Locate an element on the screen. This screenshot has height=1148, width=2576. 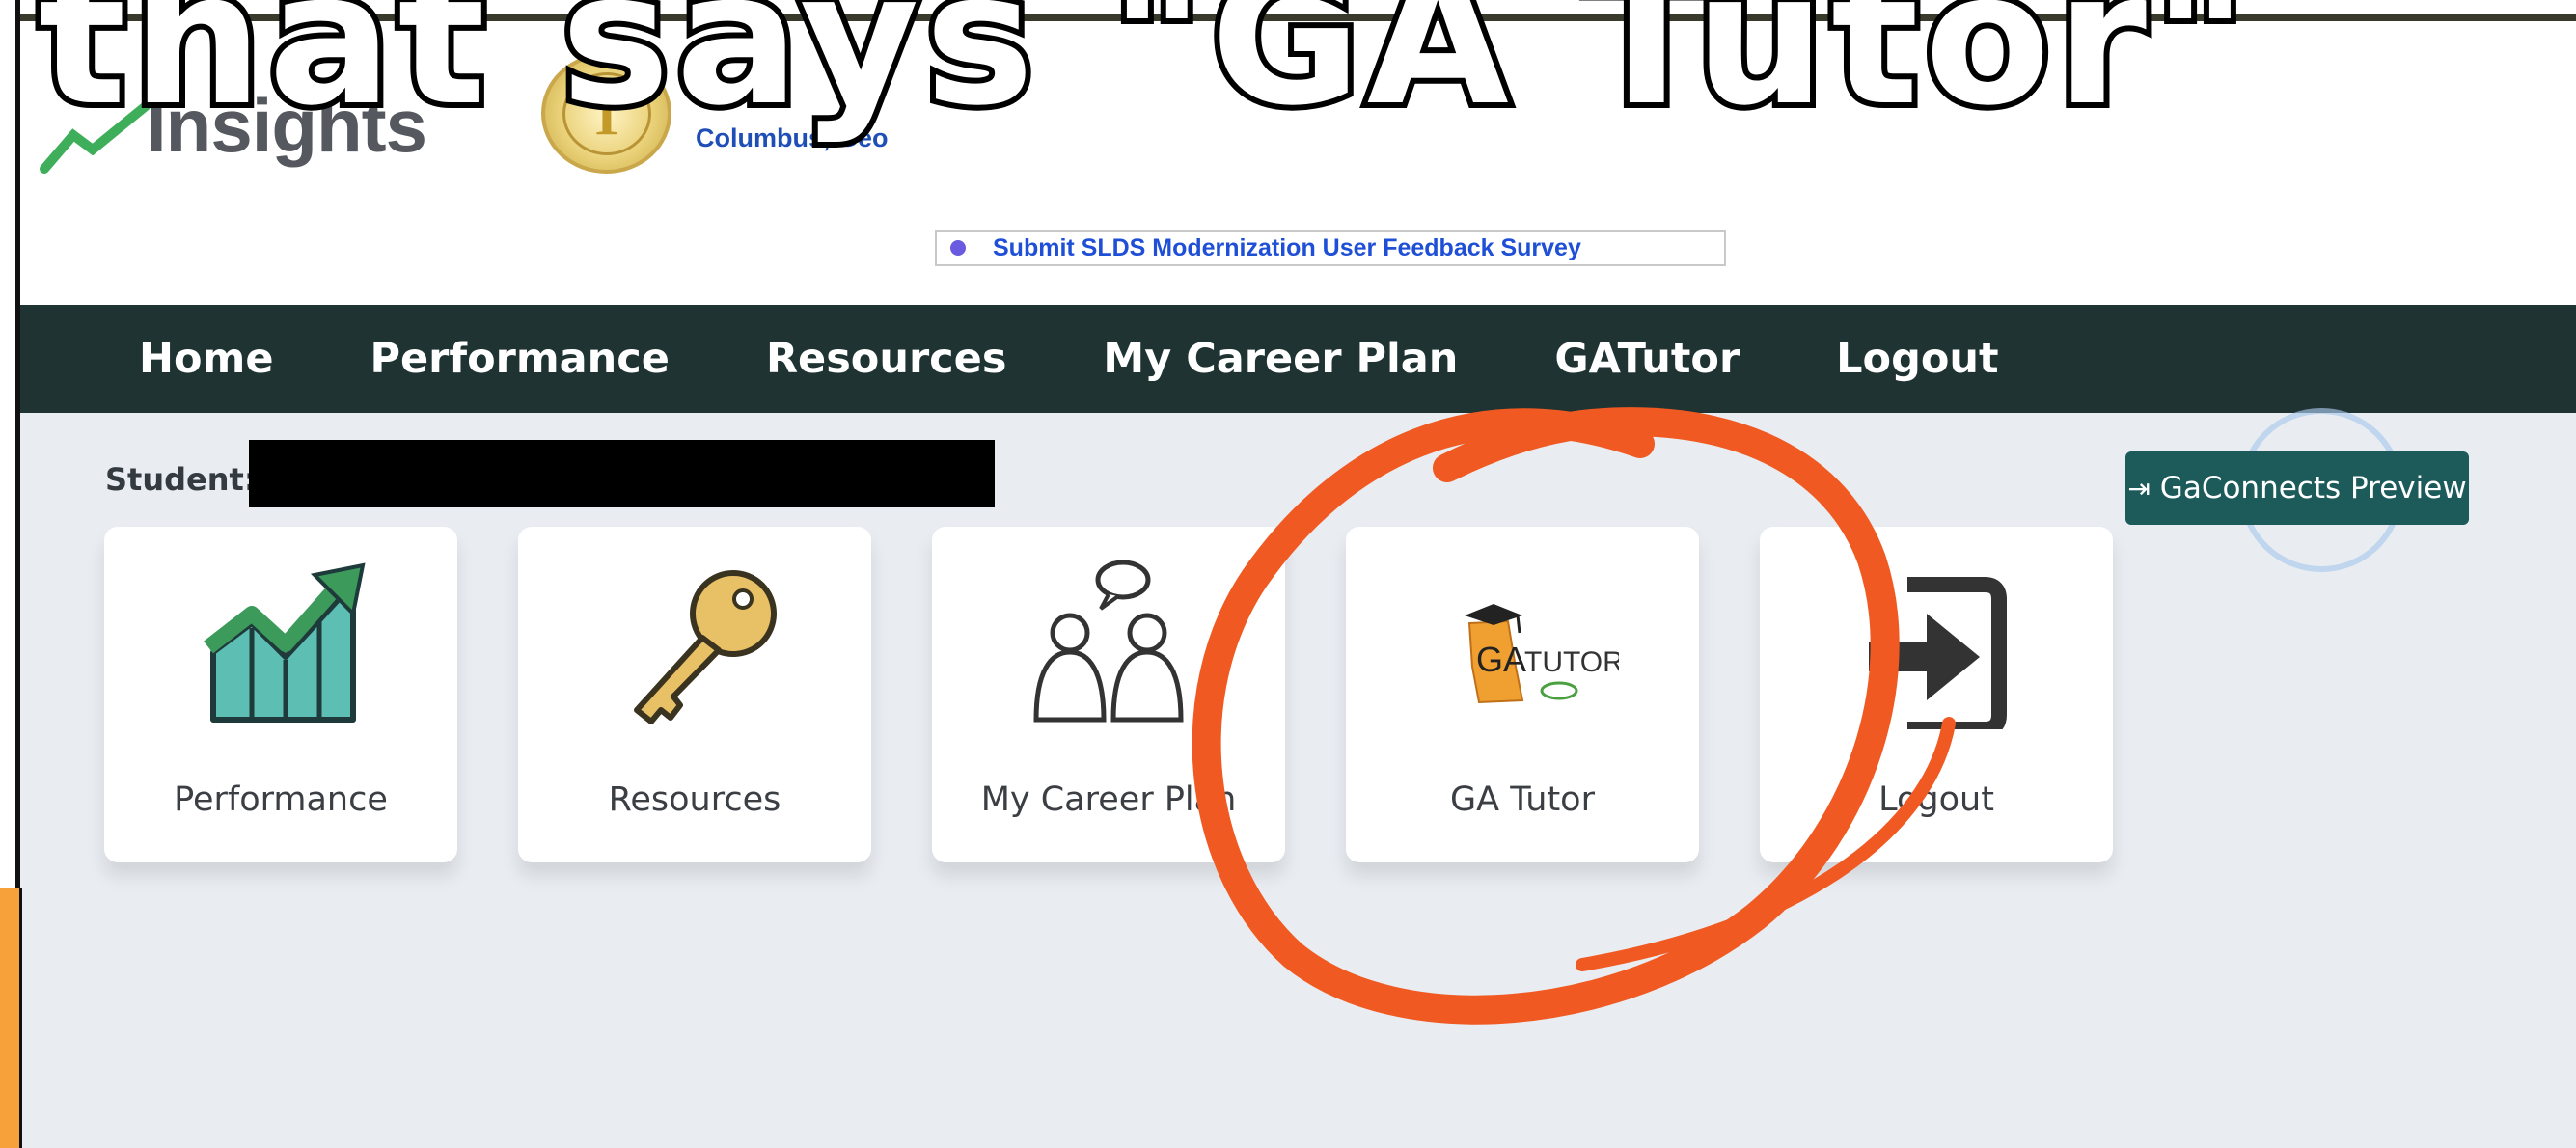
tile-performance: Performance is located at coordinates (280, 694).